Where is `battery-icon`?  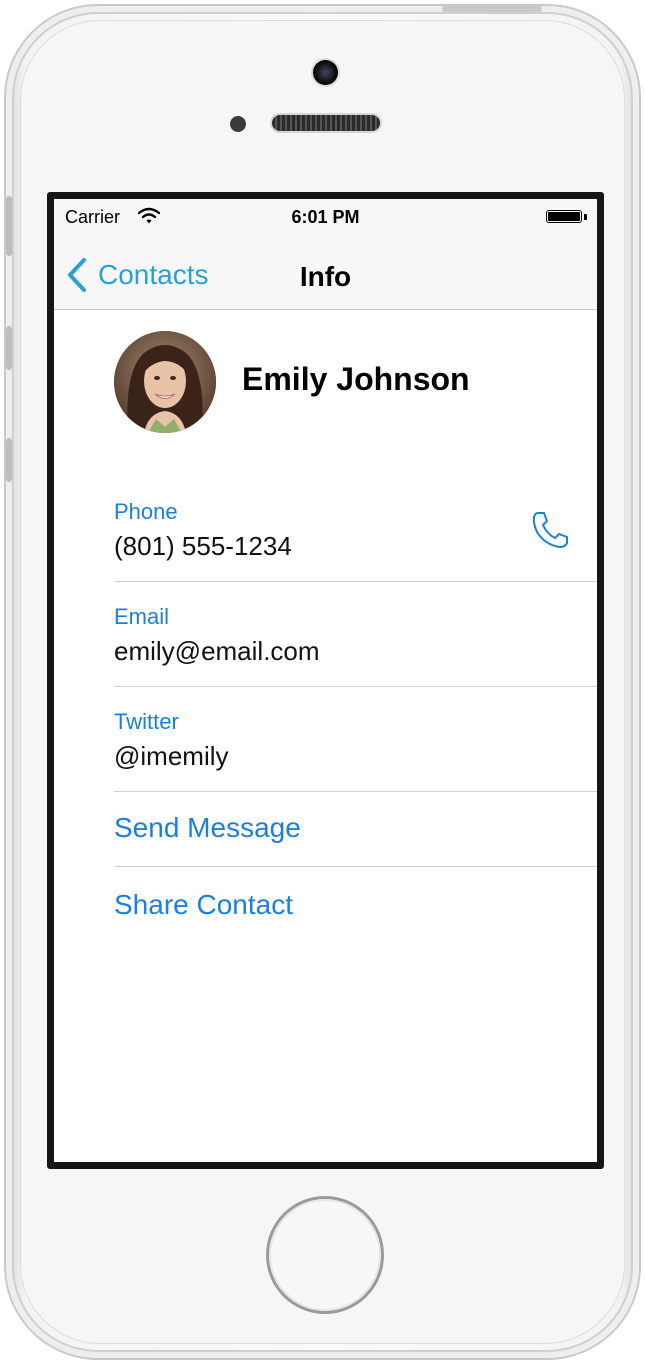 battery-icon is located at coordinates (564, 216).